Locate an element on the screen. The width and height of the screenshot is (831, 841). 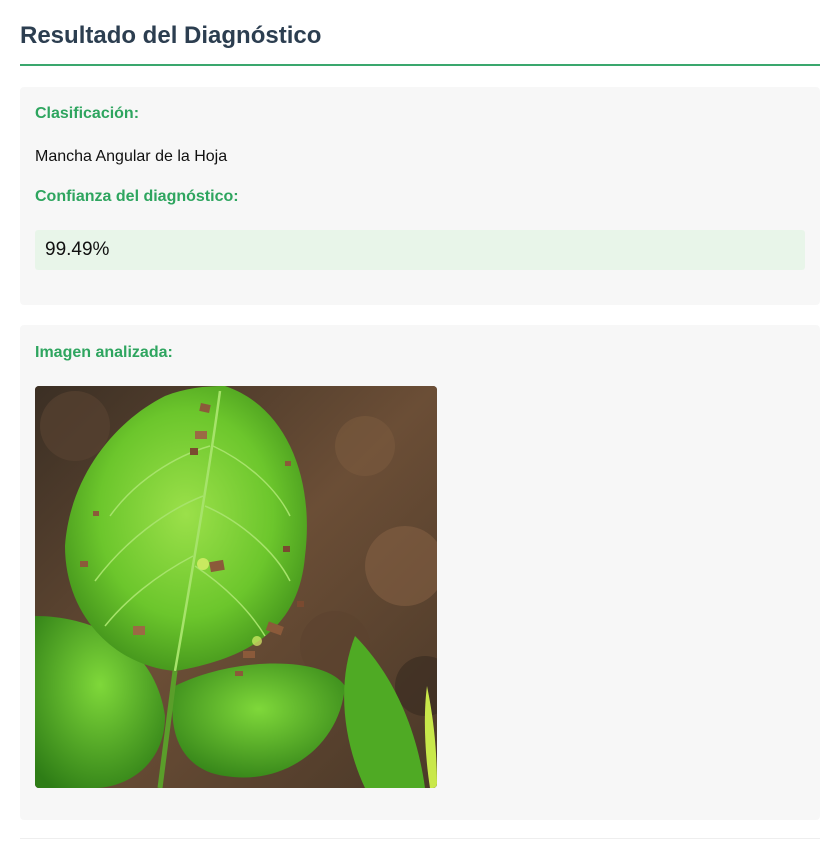
image-label: Imagen analizada: is located at coordinates (104, 352).